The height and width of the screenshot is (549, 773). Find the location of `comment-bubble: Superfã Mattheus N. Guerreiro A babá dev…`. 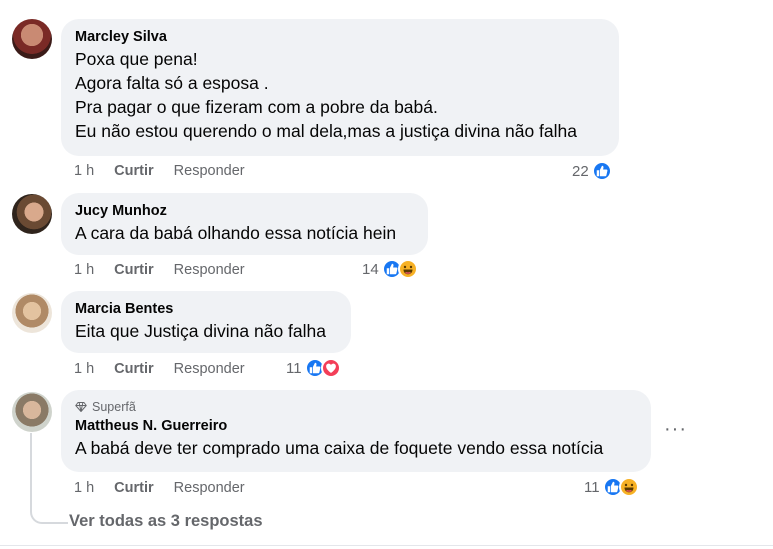

comment-bubble: Superfã Mattheus N. Guerreiro A babá dev… is located at coordinates (356, 431).